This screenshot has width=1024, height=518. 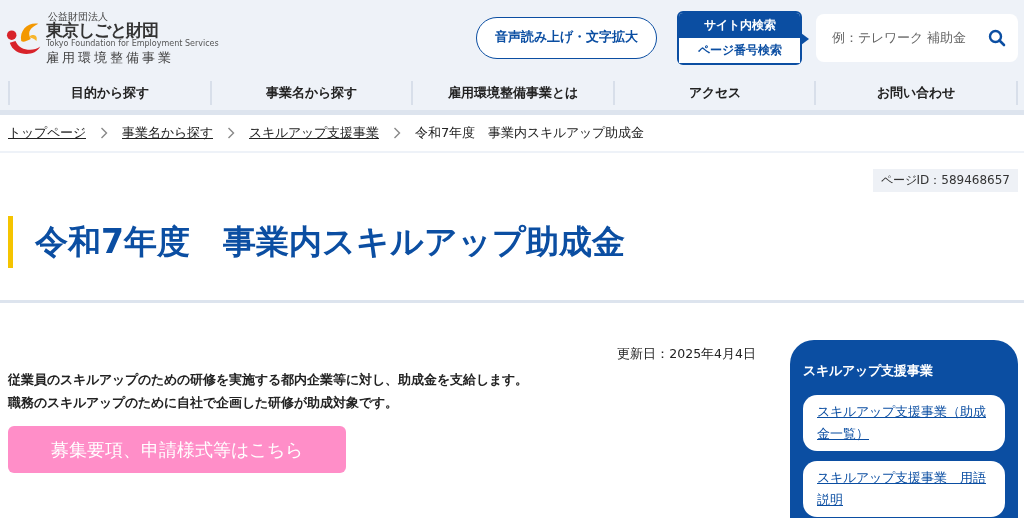 What do you see at coordinates (516, 242) in the screenshot?
I see `page-title: 令和7年度 事業内スキルアップ助成金` at bounding box center [516, 242].